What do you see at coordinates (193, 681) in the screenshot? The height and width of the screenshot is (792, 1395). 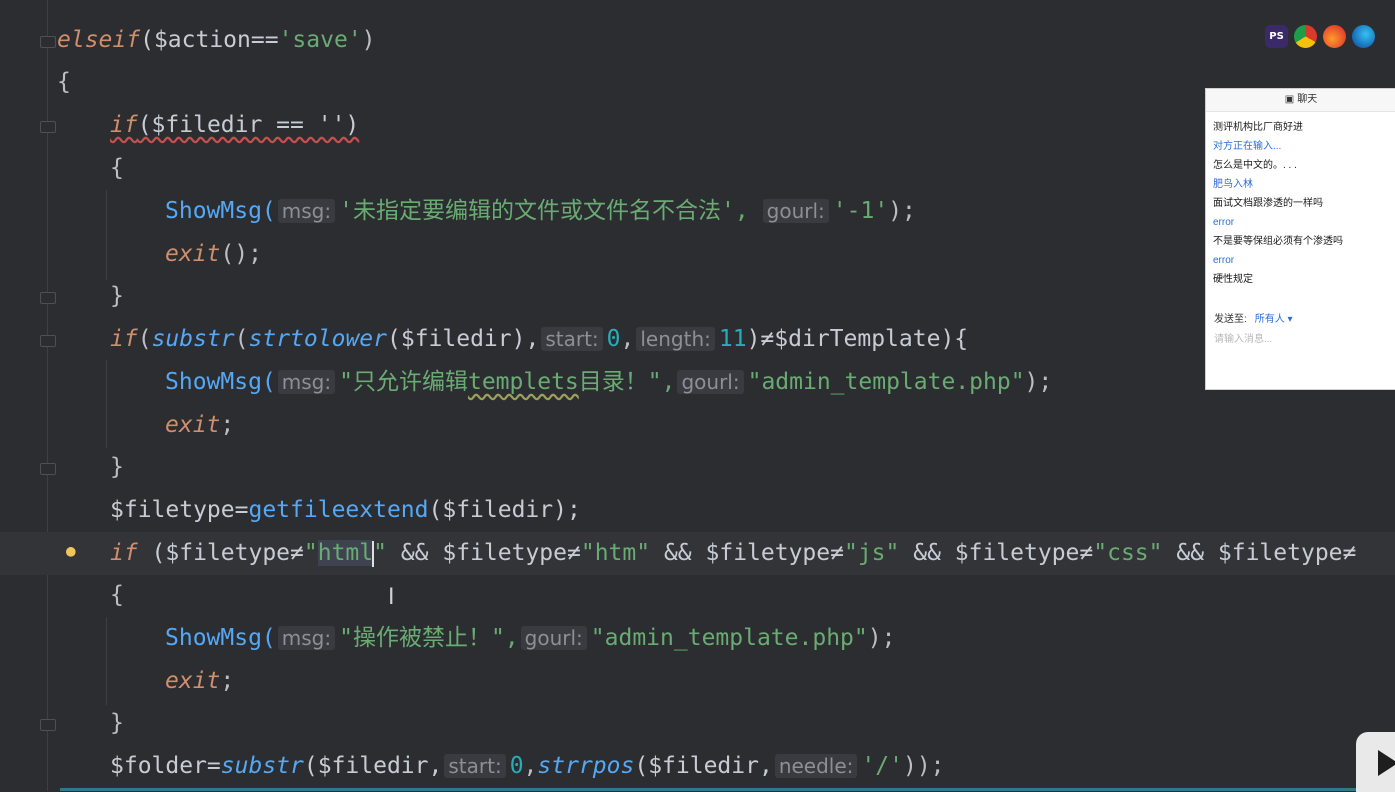 I see `keyword: exit` at bounding box center [193, 681].